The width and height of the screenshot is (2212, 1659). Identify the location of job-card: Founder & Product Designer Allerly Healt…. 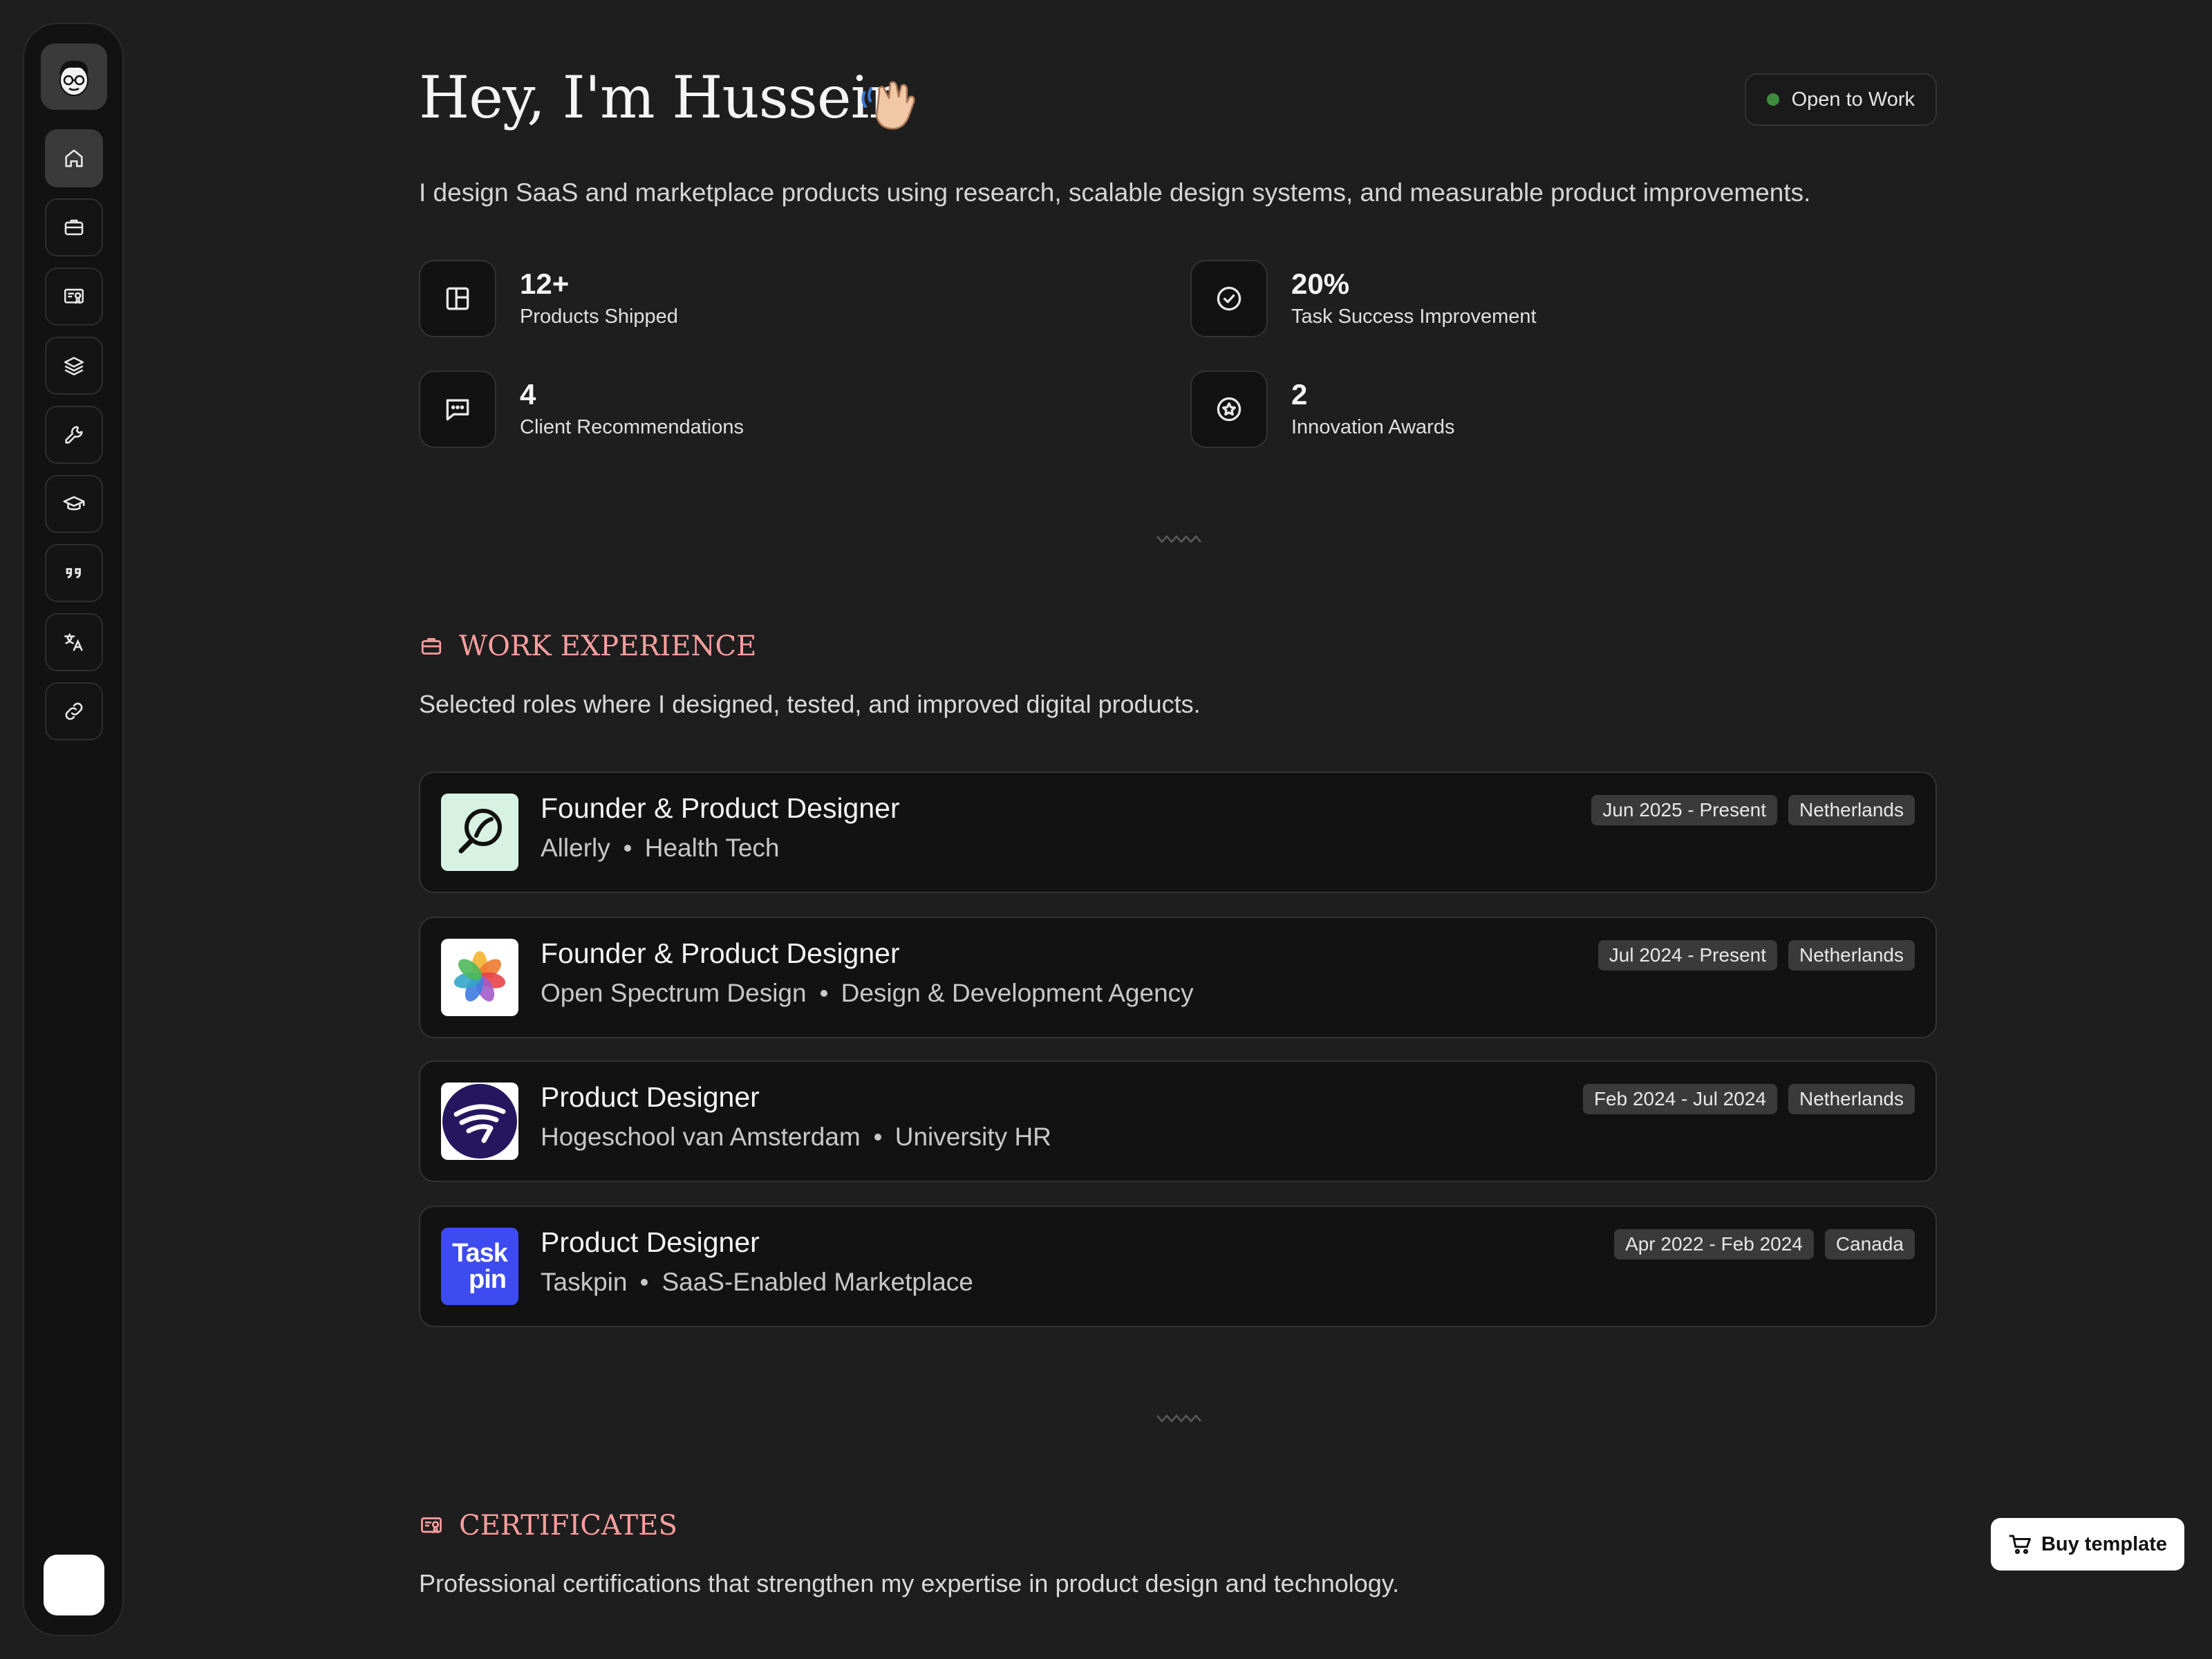
(1178, 832).